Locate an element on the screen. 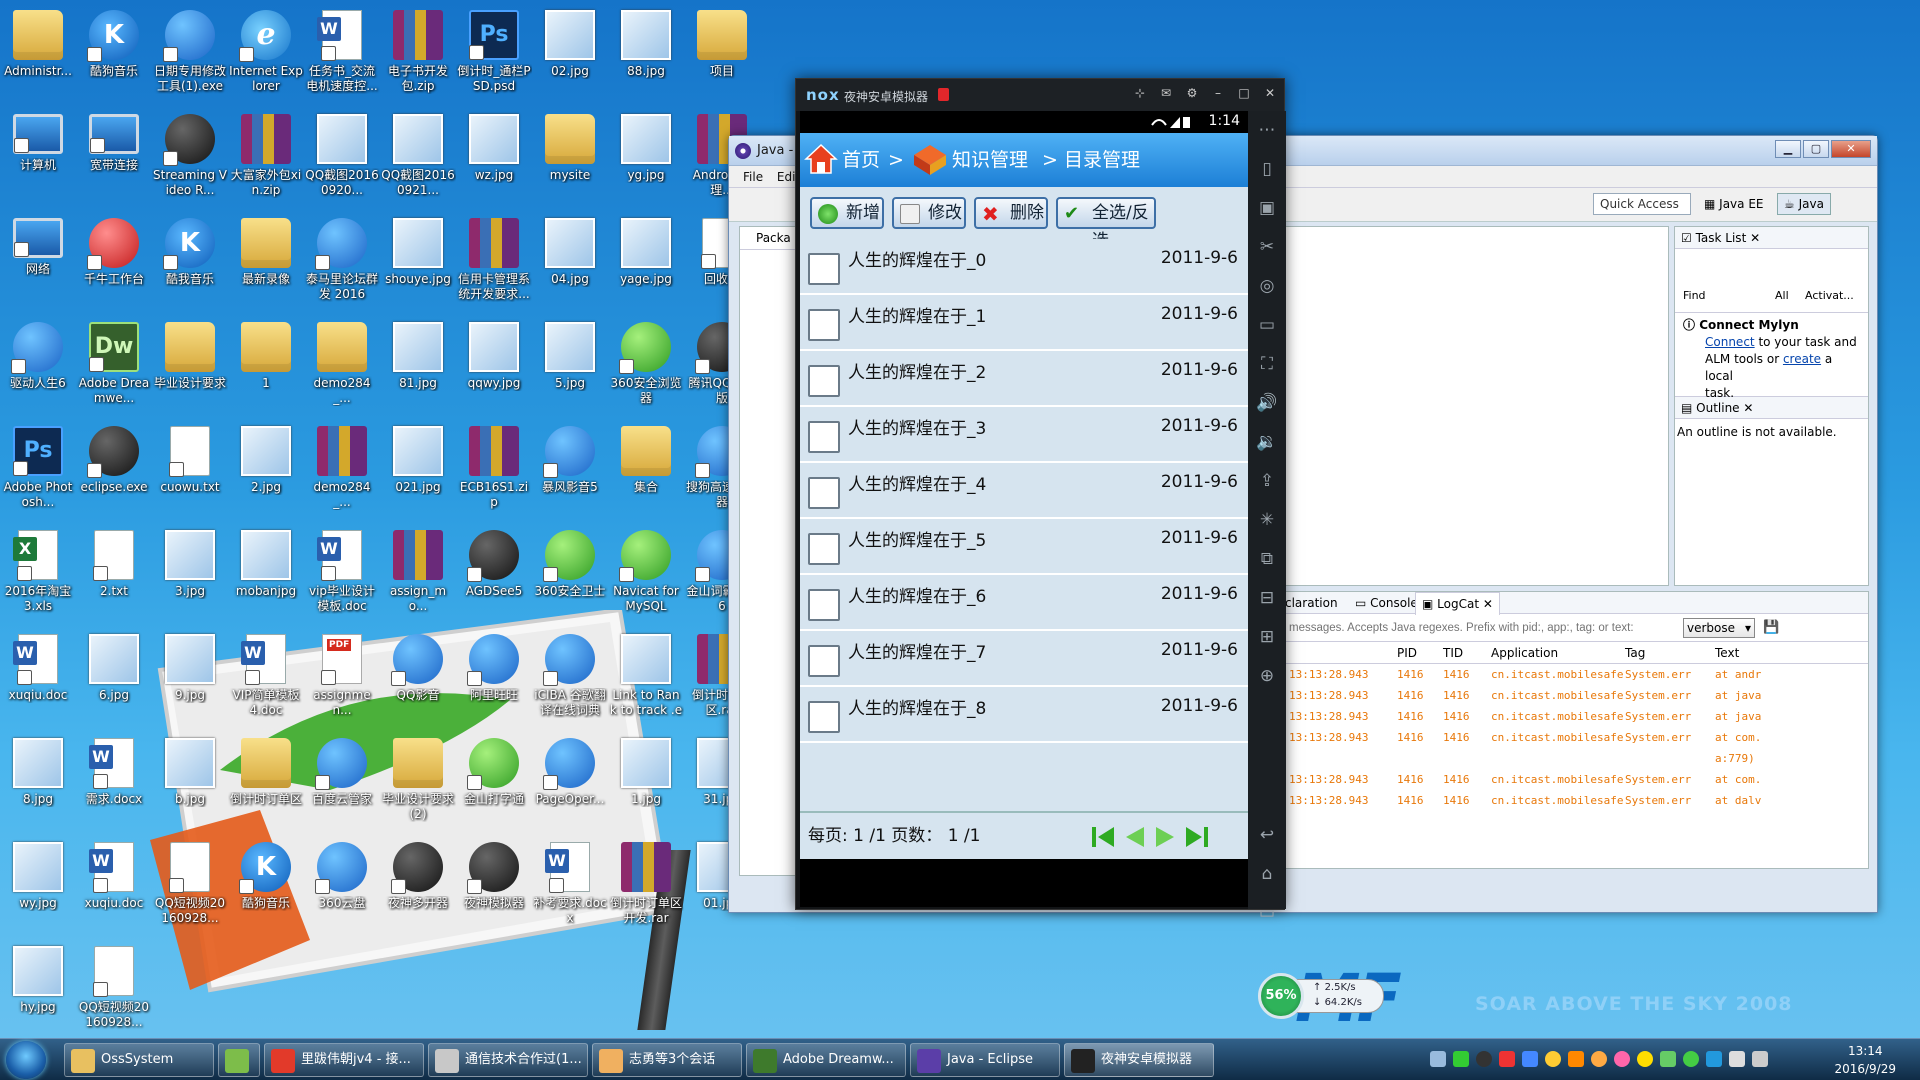 This screenshot has width=1920, height=1080. desktop-icon: 1.jpg is located at coordinates (646, 783).